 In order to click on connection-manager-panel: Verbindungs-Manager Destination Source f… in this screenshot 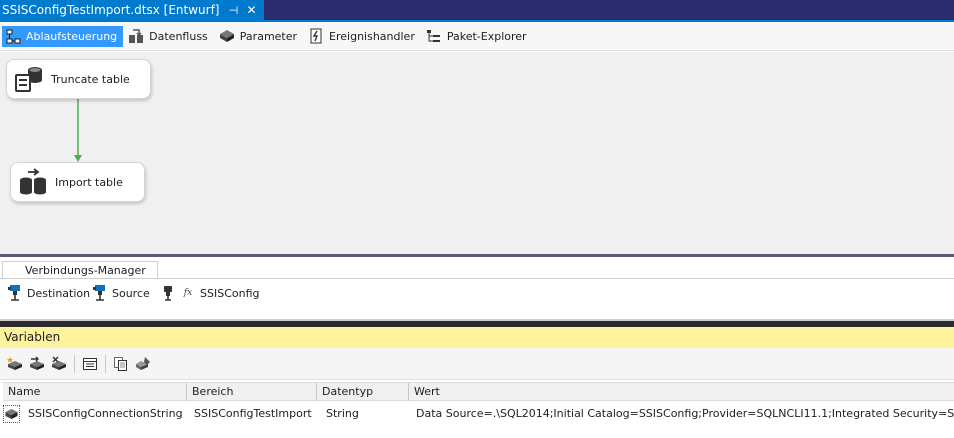, I will do `click(477, 288)`.